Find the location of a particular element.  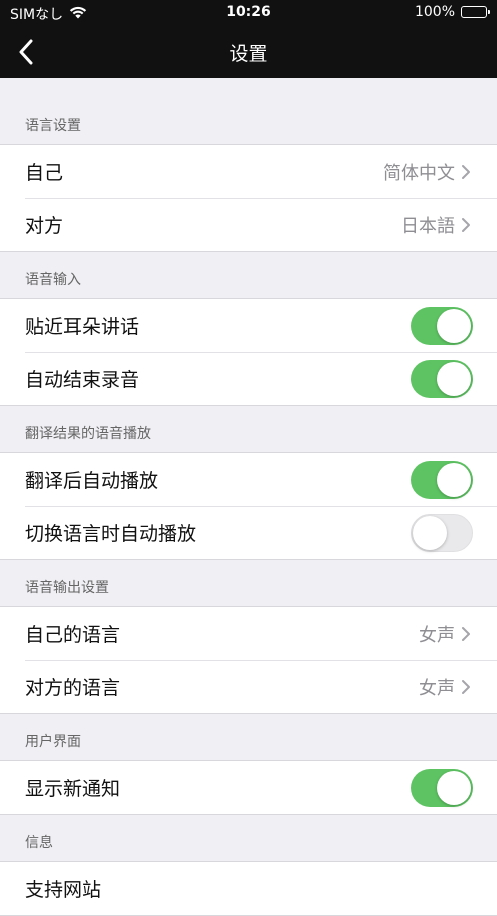

ear-speak-toggle is located at coordinates (442, 325).